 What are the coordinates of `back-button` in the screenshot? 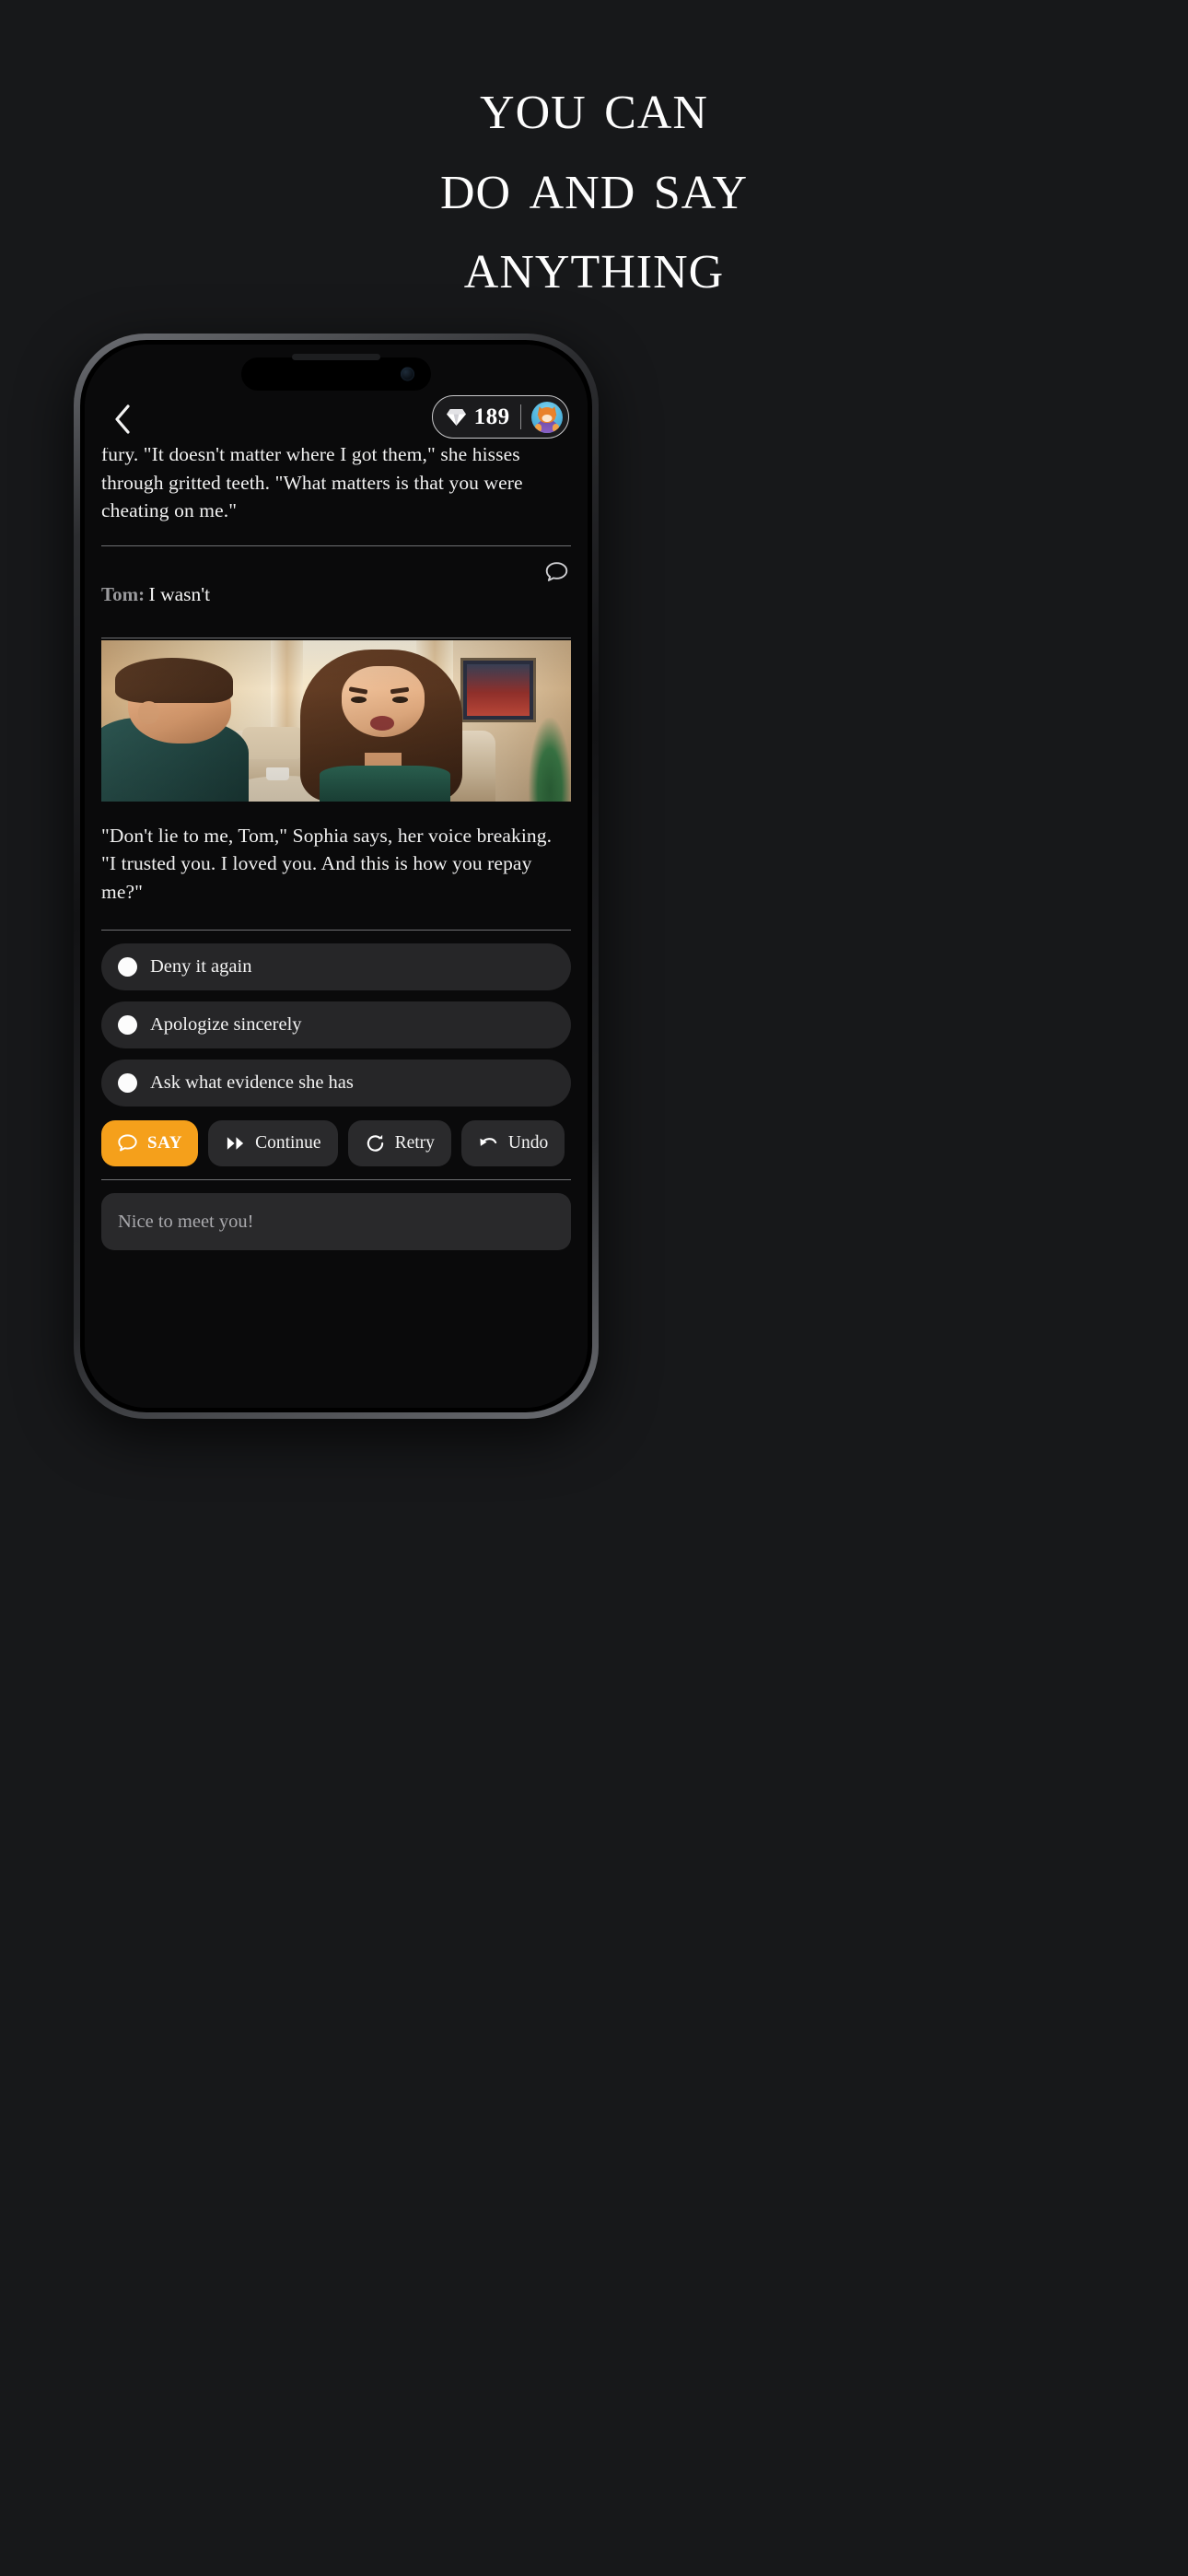 It's located at (122, 419).